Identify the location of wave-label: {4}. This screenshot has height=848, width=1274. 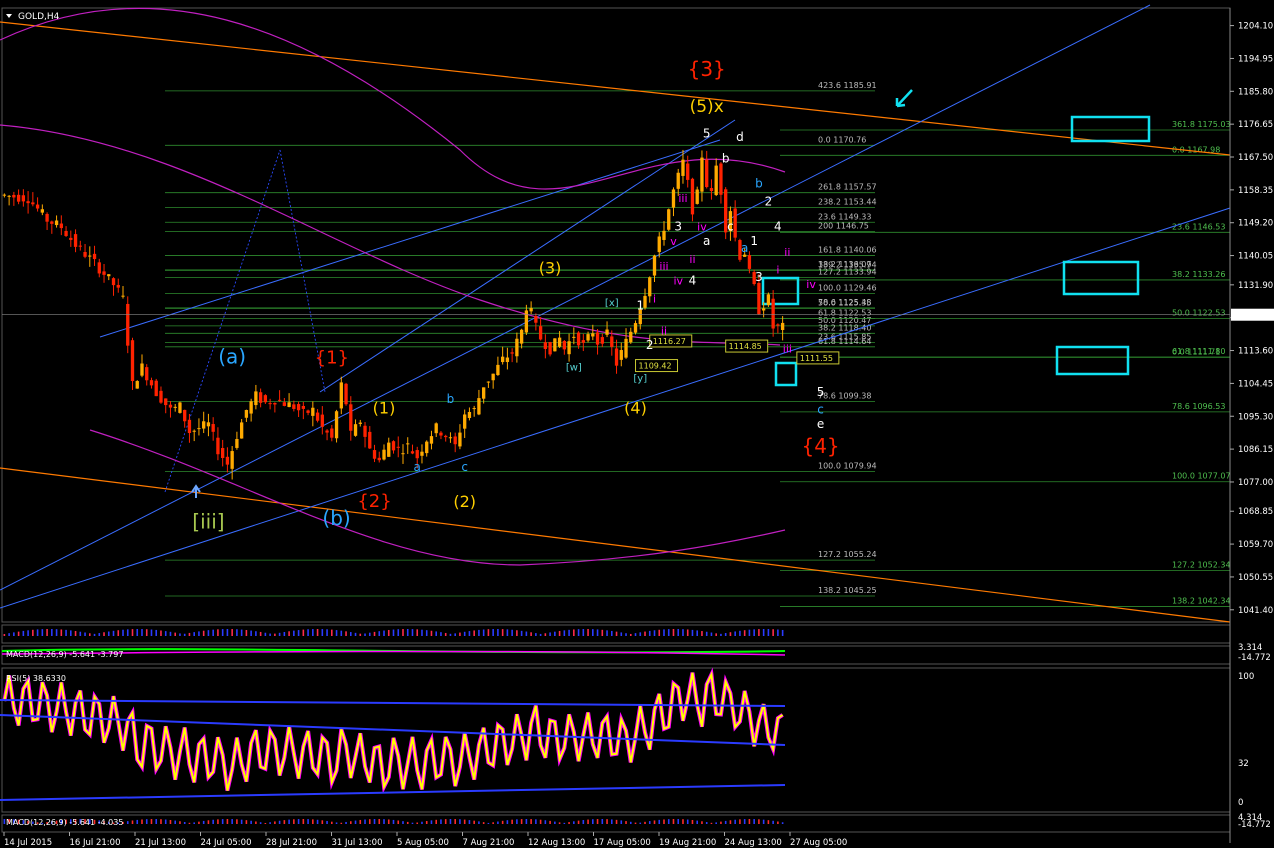
(820, 446).